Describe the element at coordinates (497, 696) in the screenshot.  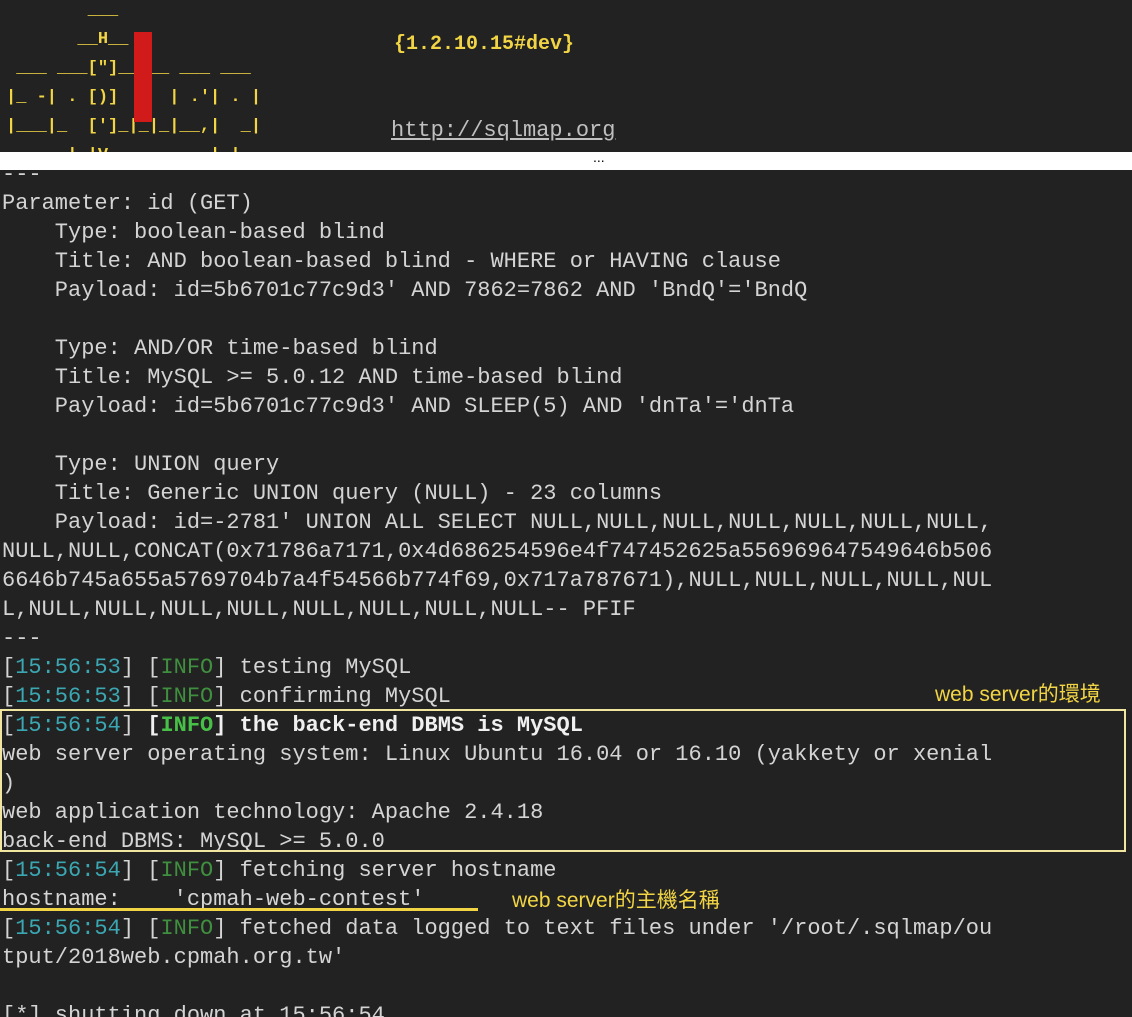
I see `output-line: [15:56:53] [INFO] confirming MySQL` at that location.